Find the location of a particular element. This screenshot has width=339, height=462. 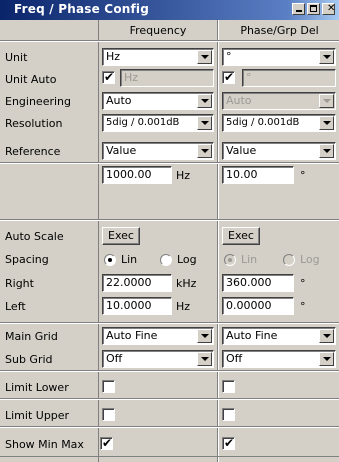

frequency-resolution-dropdown: 5dig / 0.001dB is located at coordinates (158, 123).